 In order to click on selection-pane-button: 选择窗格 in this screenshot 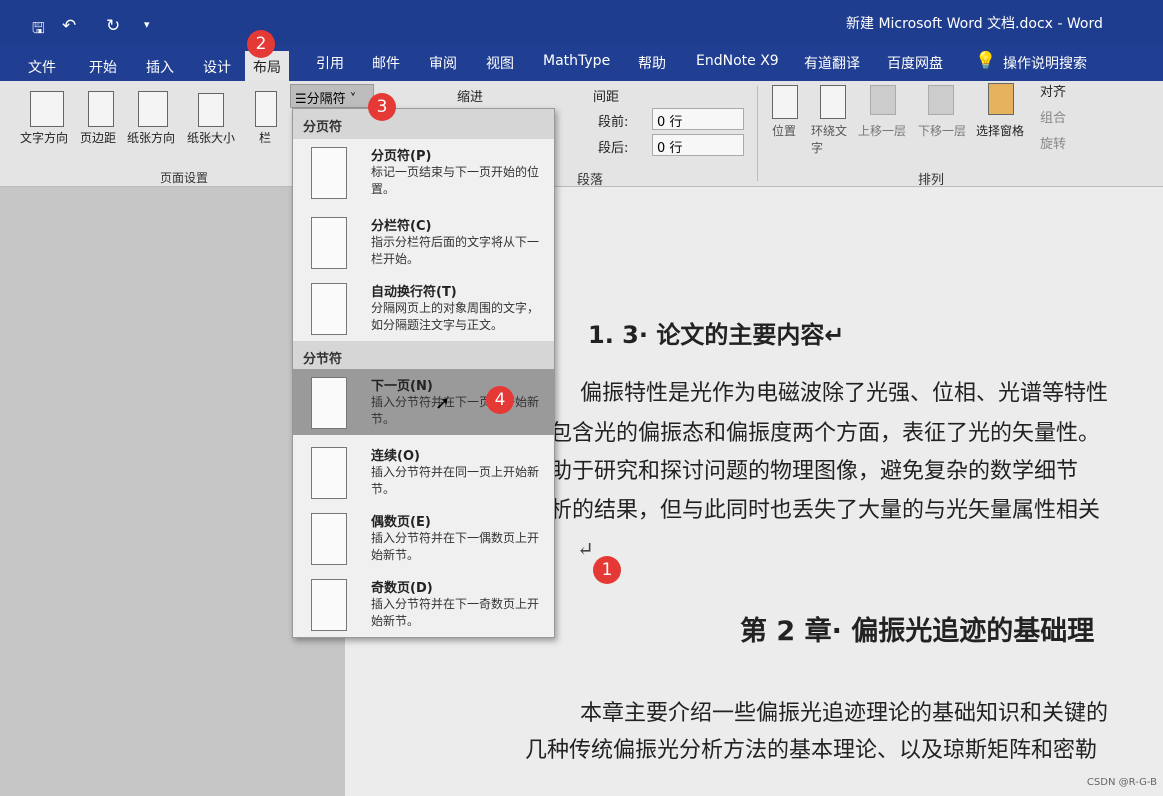, I will do `click(1000, 130)`.